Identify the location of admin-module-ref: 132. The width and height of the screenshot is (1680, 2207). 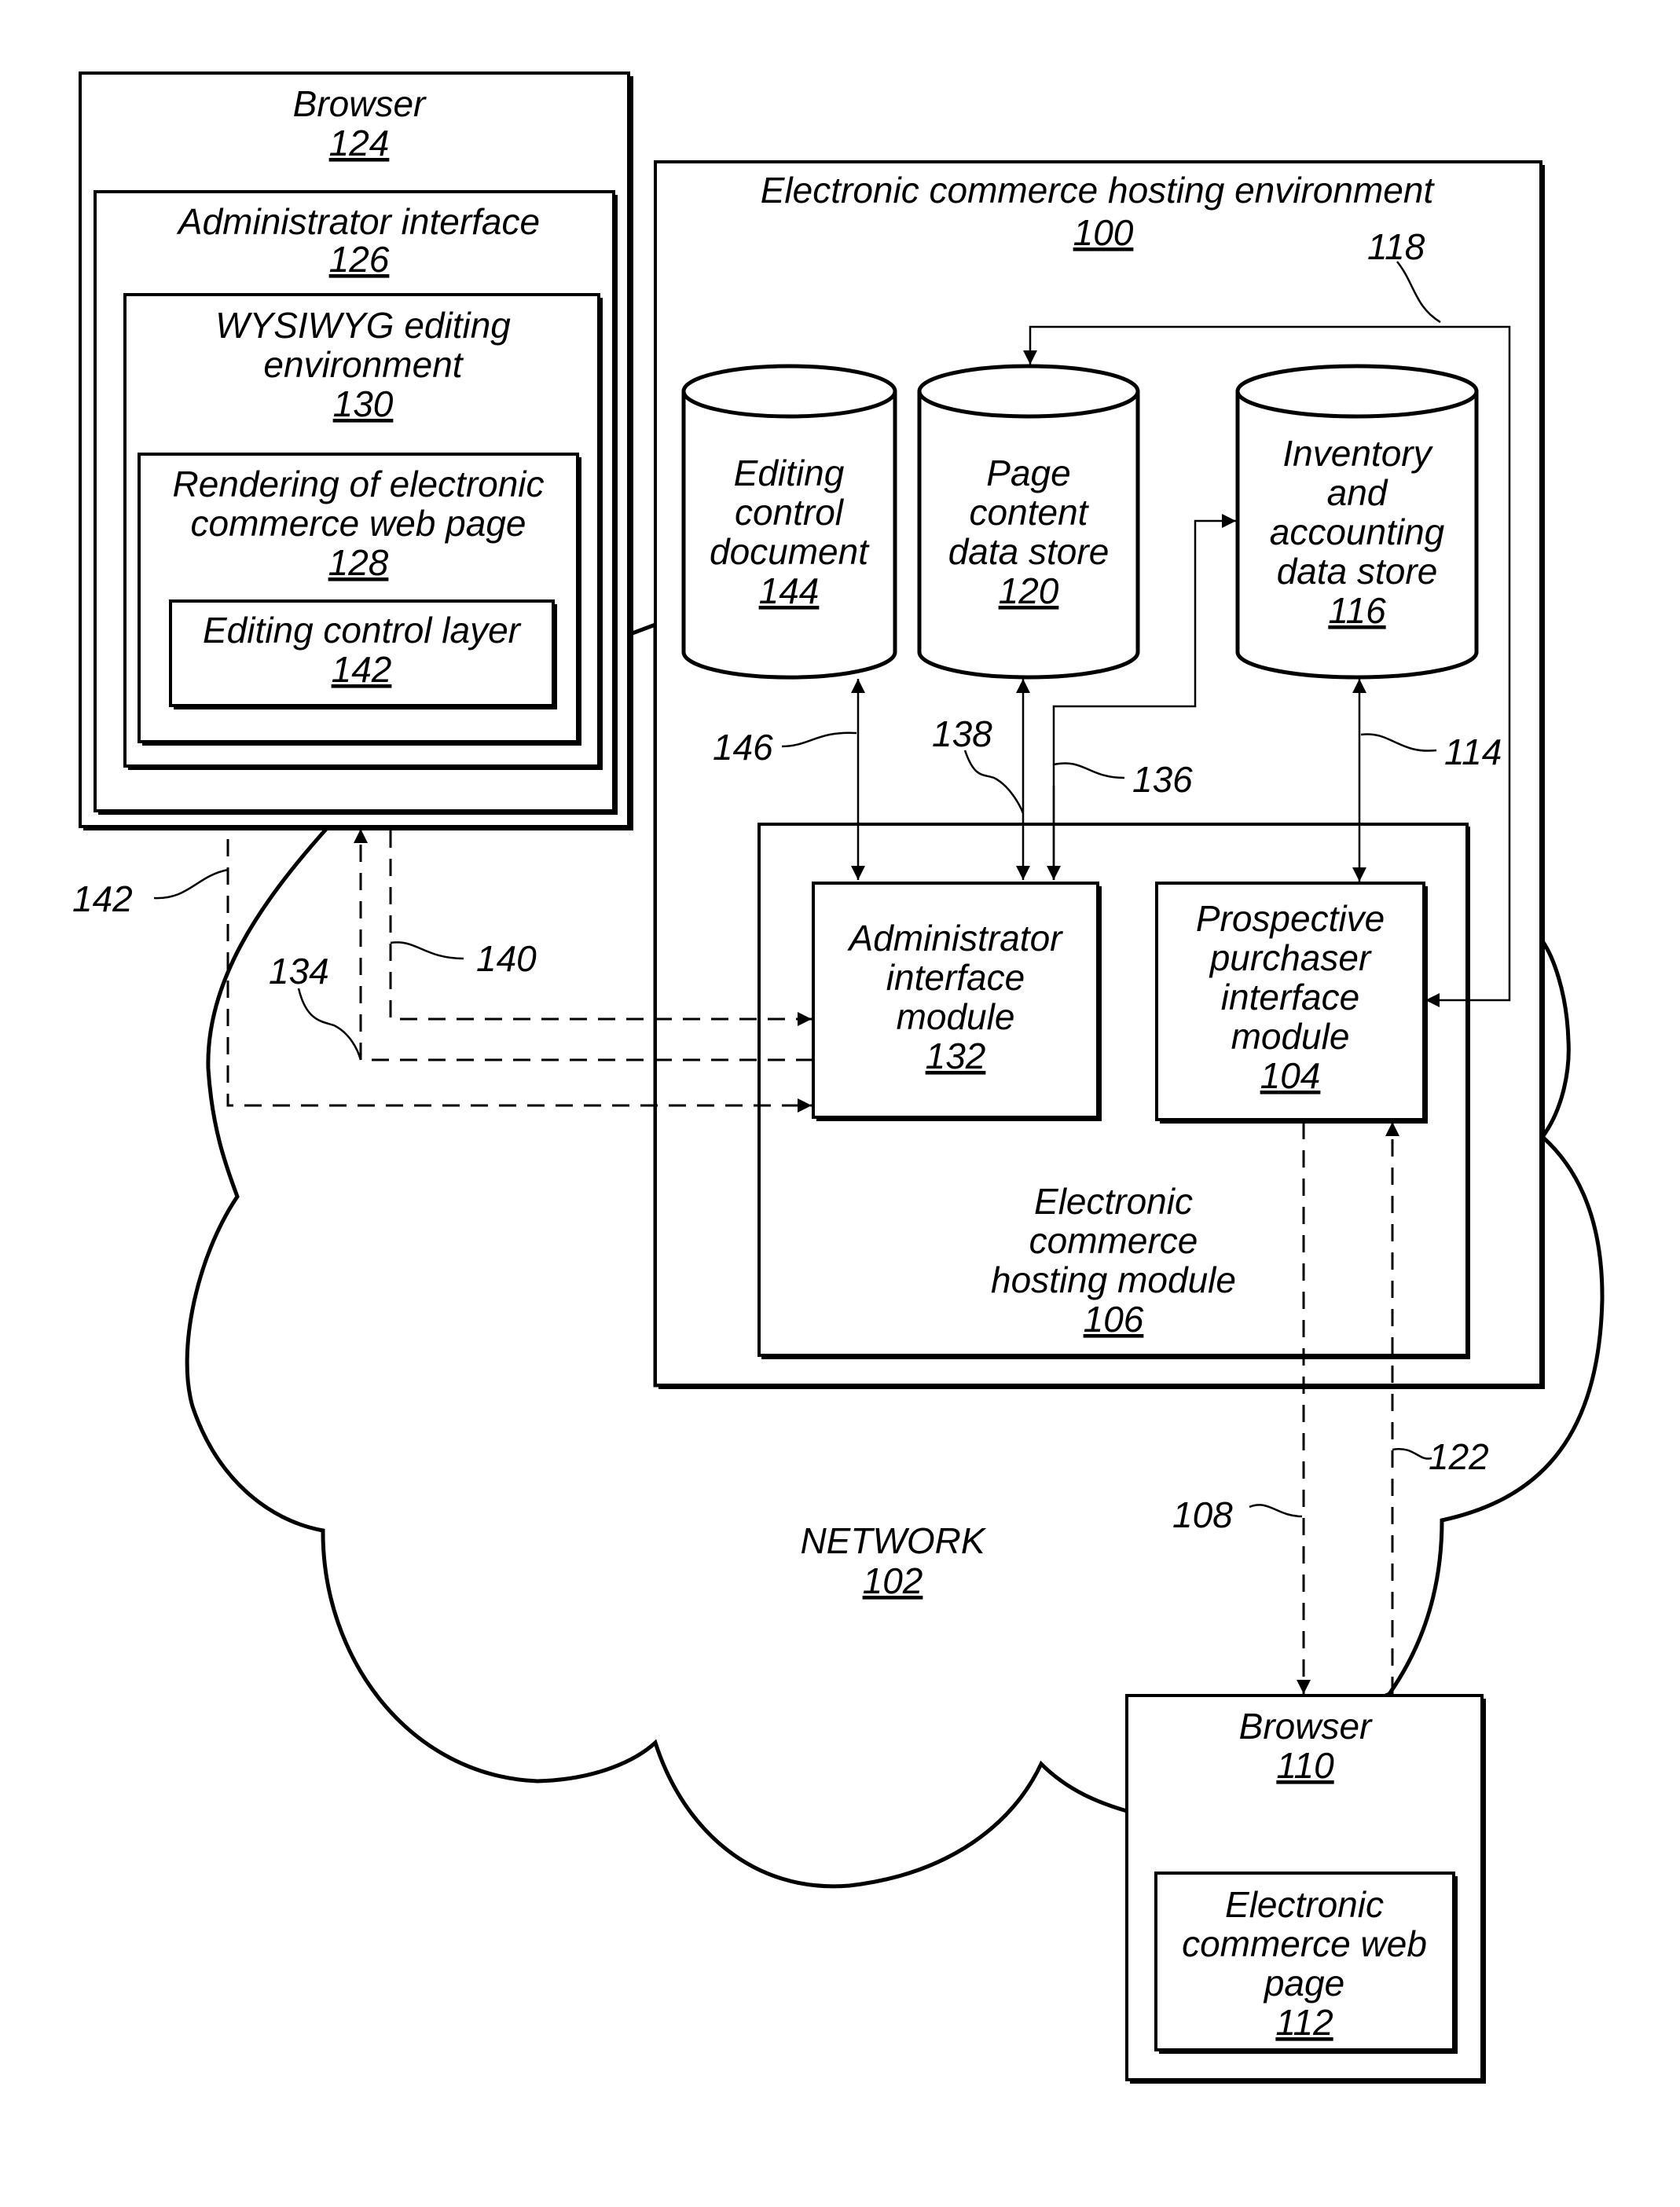
(956, 1056).